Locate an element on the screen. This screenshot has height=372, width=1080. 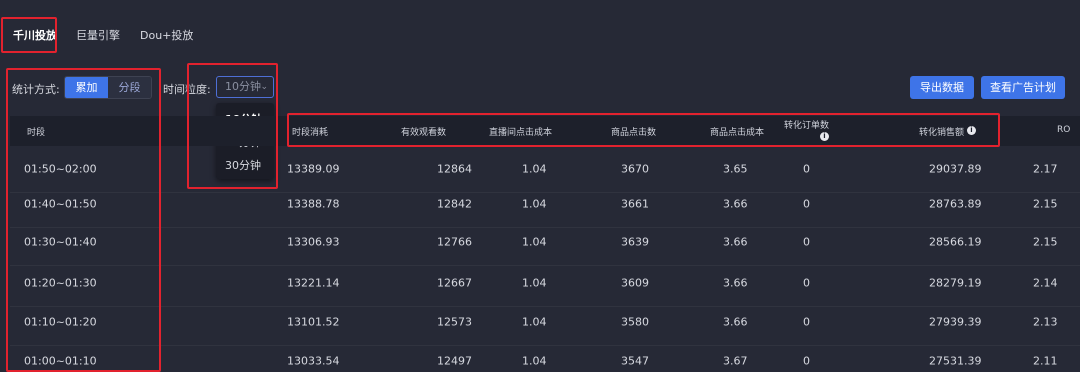
view-ad-plan-button: 查看广告计划 is located at coordinates (1023, 87).